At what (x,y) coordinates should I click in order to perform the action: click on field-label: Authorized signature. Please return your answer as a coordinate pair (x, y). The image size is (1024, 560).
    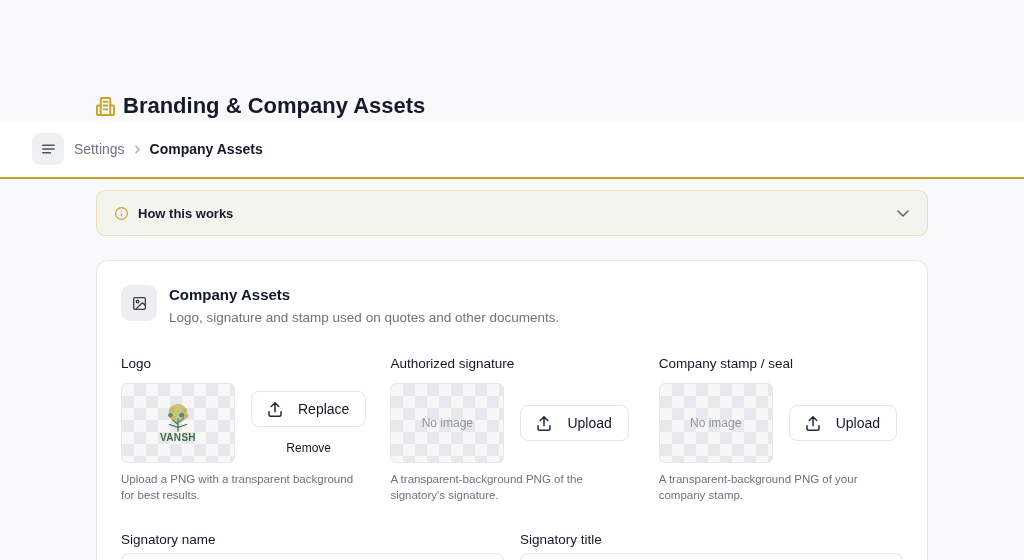
    Looking at the image, I should click on (453, 364).